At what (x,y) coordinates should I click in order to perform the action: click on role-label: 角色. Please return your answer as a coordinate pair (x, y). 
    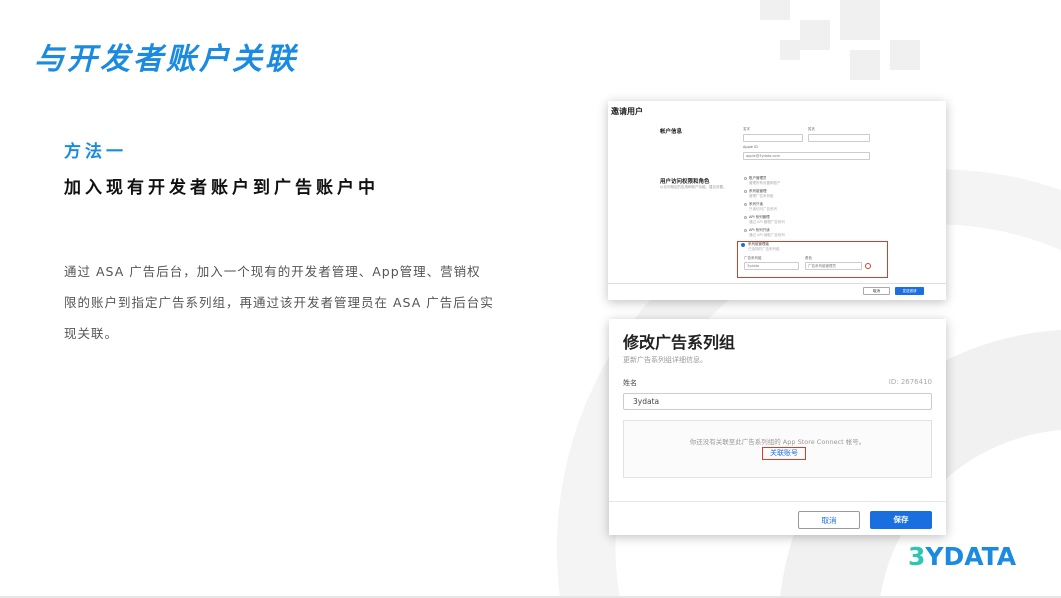
    Looking at the image, I should click on (808, 258).